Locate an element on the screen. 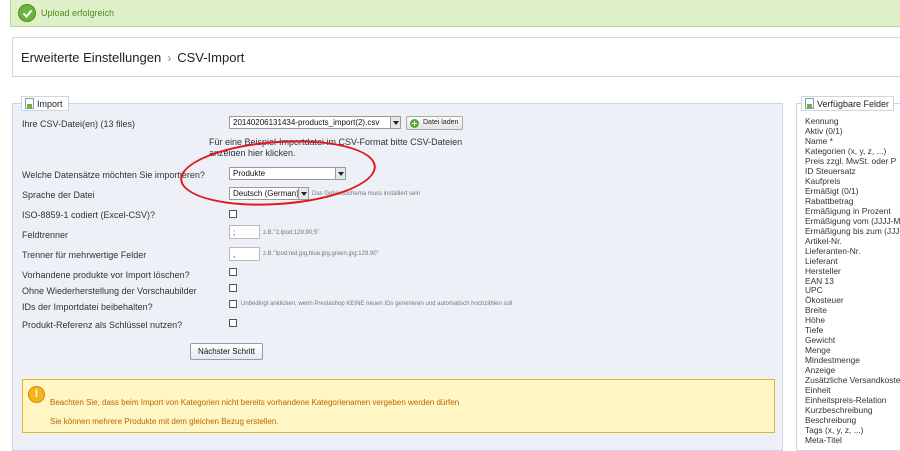 Image resolution: width=900 pixels, height=451 pixels. language-value: Deutsch (German) is located at coordinates (266, 193).